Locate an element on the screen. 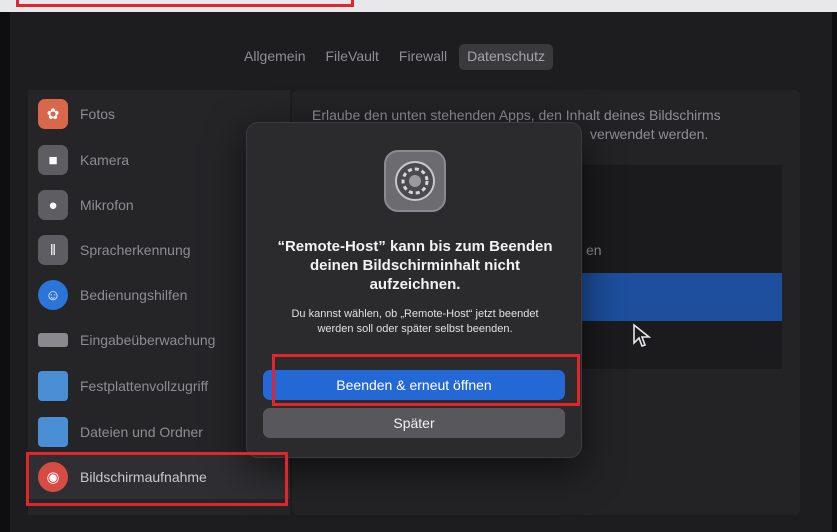  waveform-icon: ‖ is located at coordinates (53, 250).